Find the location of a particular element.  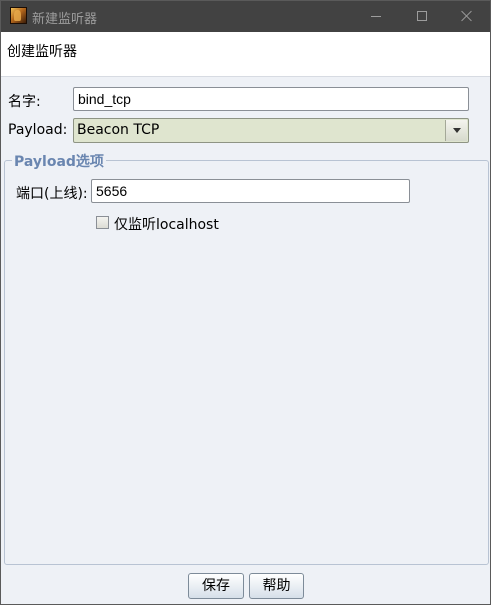

close-button is located at coordinates (467, 16).